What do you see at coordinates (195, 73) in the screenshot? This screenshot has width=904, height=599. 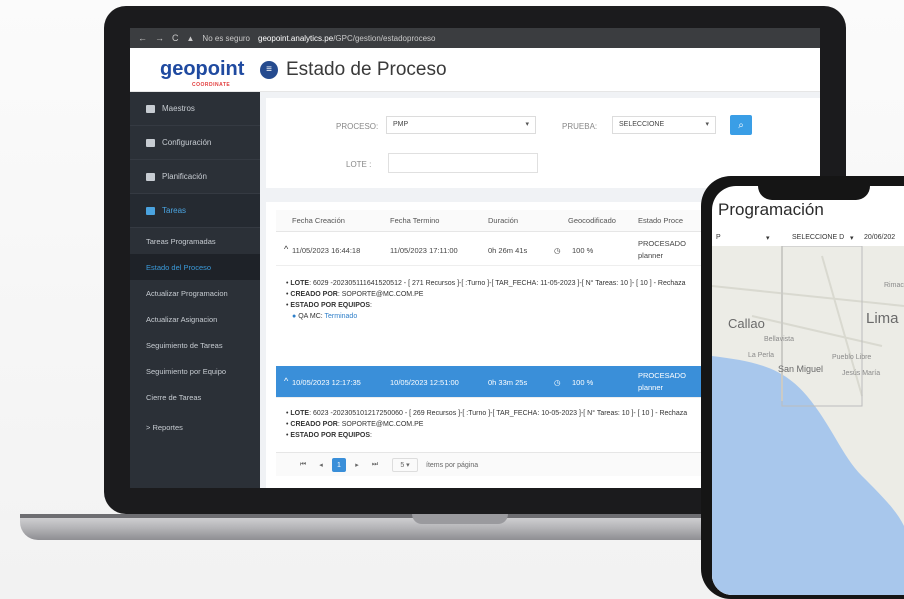 I see `geopoint-logo: geopoint COORDINATE` at bounding box center [195, 73].